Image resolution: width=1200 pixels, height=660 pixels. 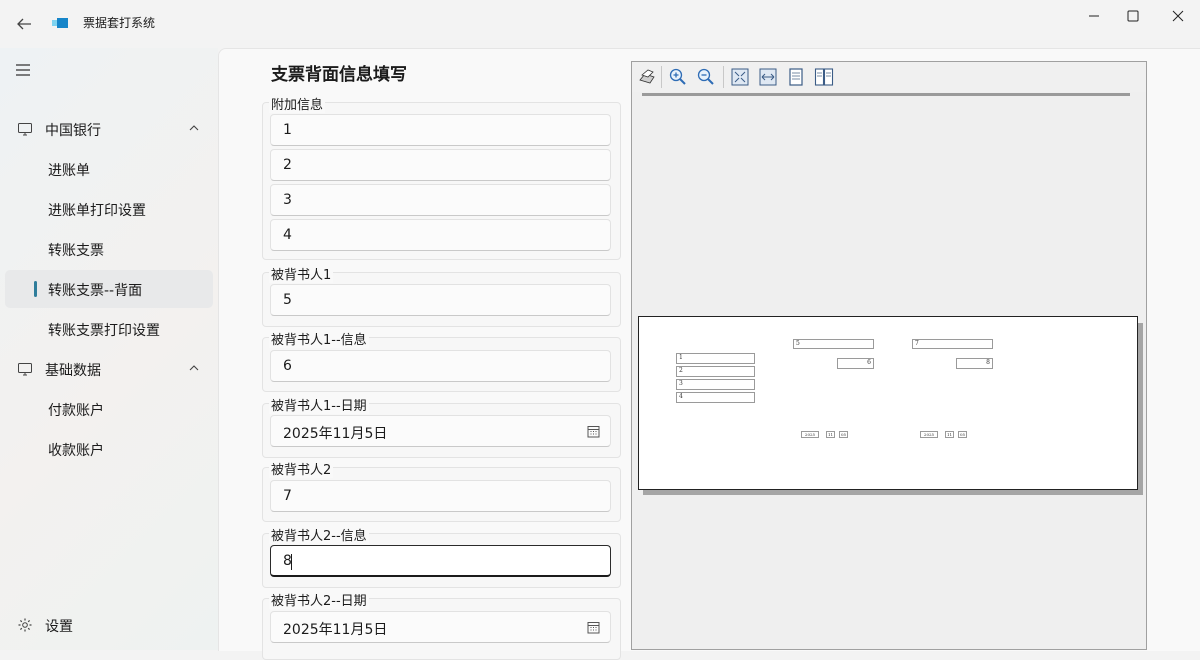 What do you see at coordinates (855, 363) in the screenshot?
I see `preview-endorsee1-info: 6` at bounding box center [855, 363].